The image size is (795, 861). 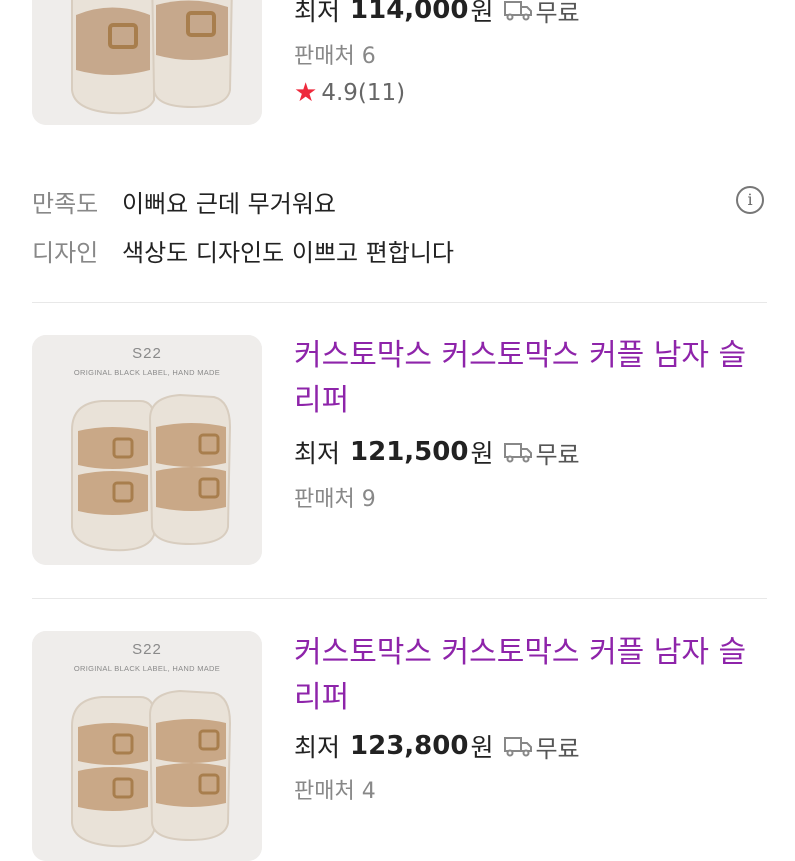 I want to click on price-value: 121,500, so click(x=409, y=452).